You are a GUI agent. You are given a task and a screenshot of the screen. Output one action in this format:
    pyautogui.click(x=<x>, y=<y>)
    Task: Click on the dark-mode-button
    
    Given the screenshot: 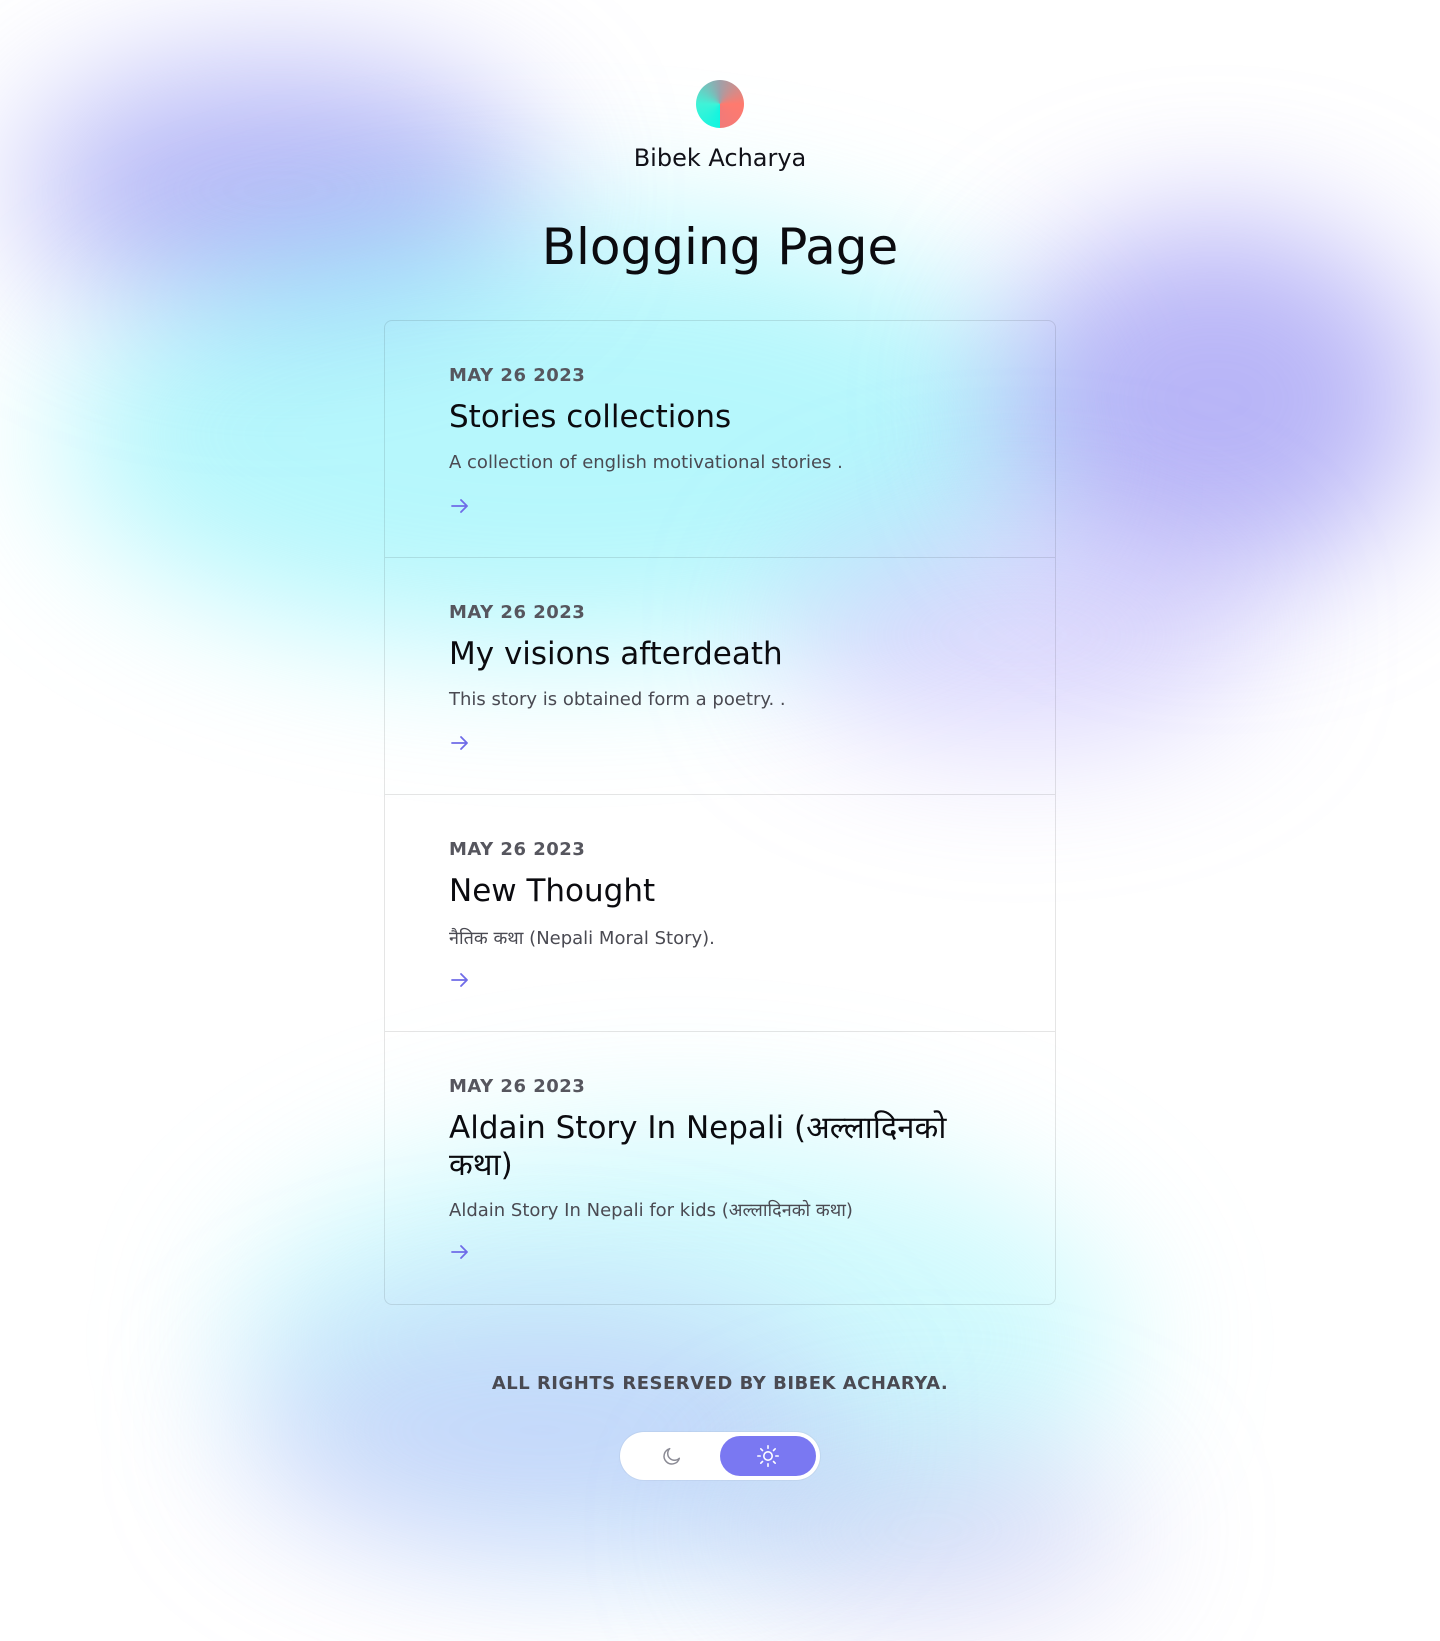 What is the action you would take?
    pyautogui.click(x=672, y=1456)
    